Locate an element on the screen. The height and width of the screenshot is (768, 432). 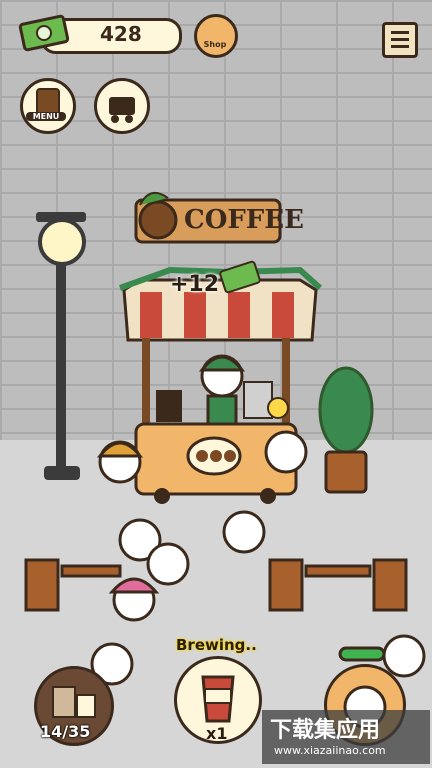
potted-tree is located at coordinates (346, 430).